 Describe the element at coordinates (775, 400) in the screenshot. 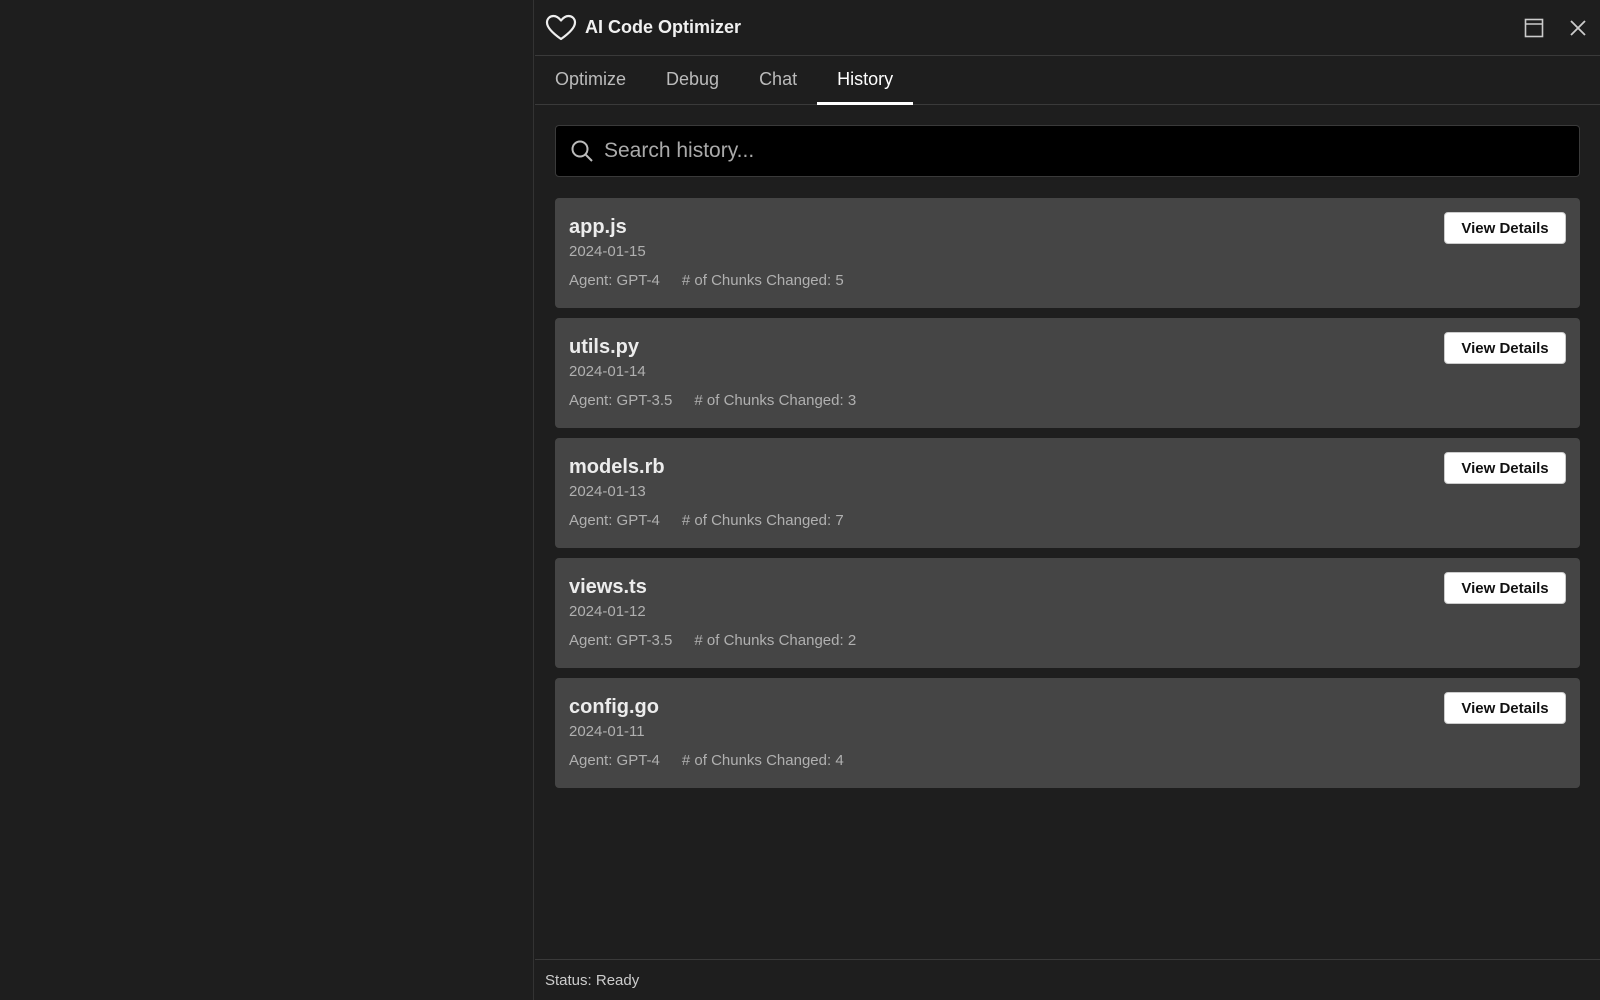

I see `chunks-label: # of Chunks Changed: 3` at that location.